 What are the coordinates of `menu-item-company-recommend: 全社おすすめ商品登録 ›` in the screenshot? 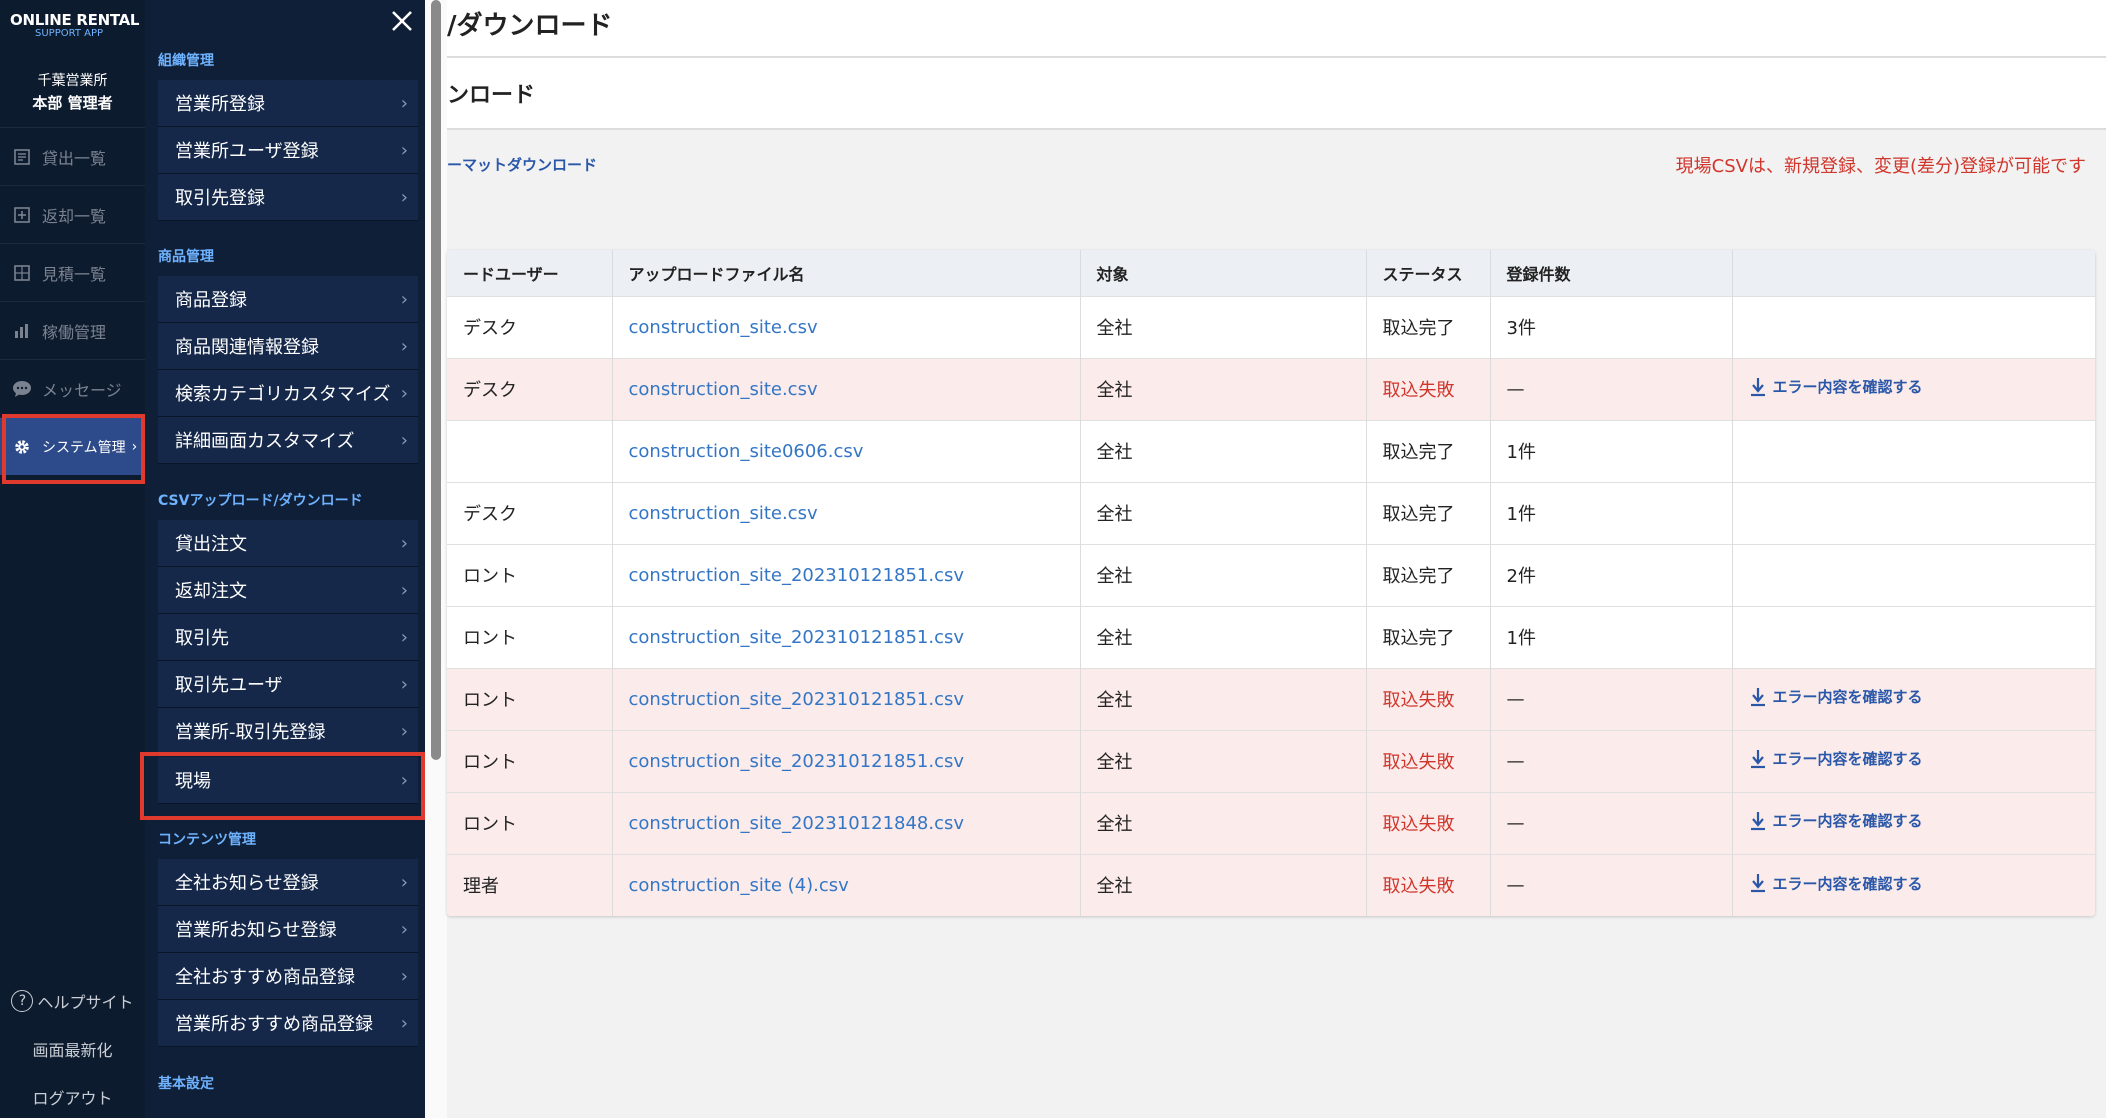 It's located at (288, 976).